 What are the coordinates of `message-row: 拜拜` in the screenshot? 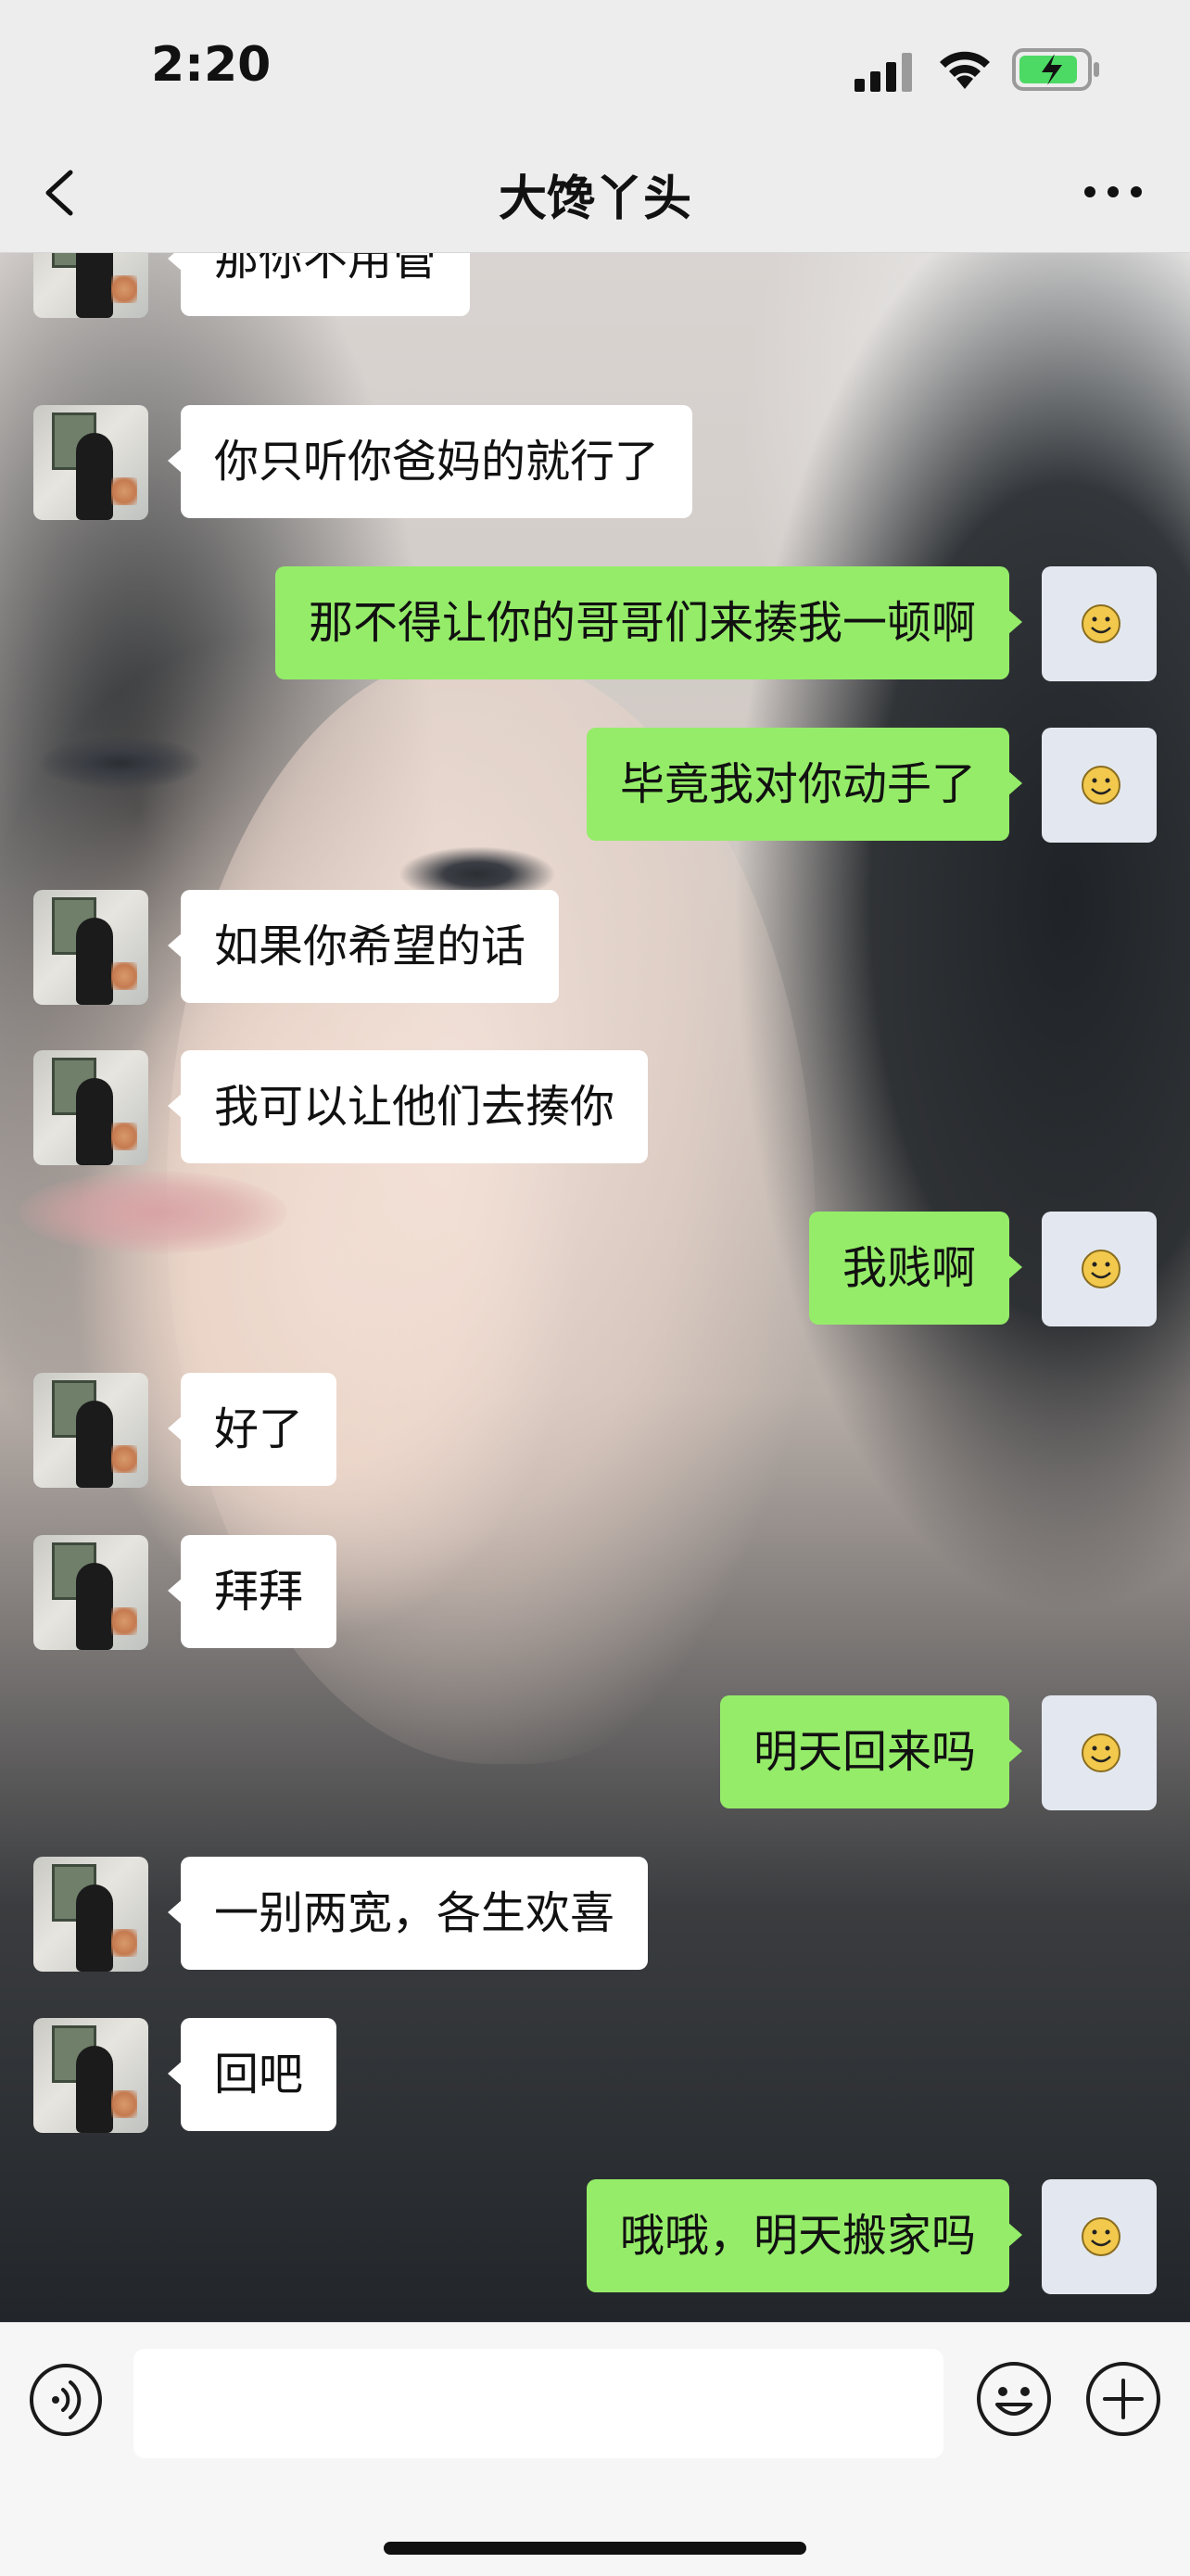 It's located at (595, 1592).